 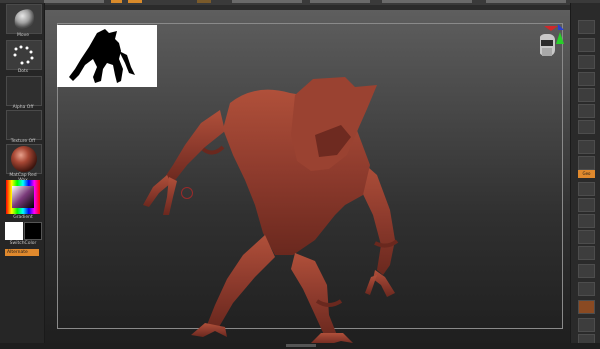 I want to click on scroll-button, so click(x=586, y=45).